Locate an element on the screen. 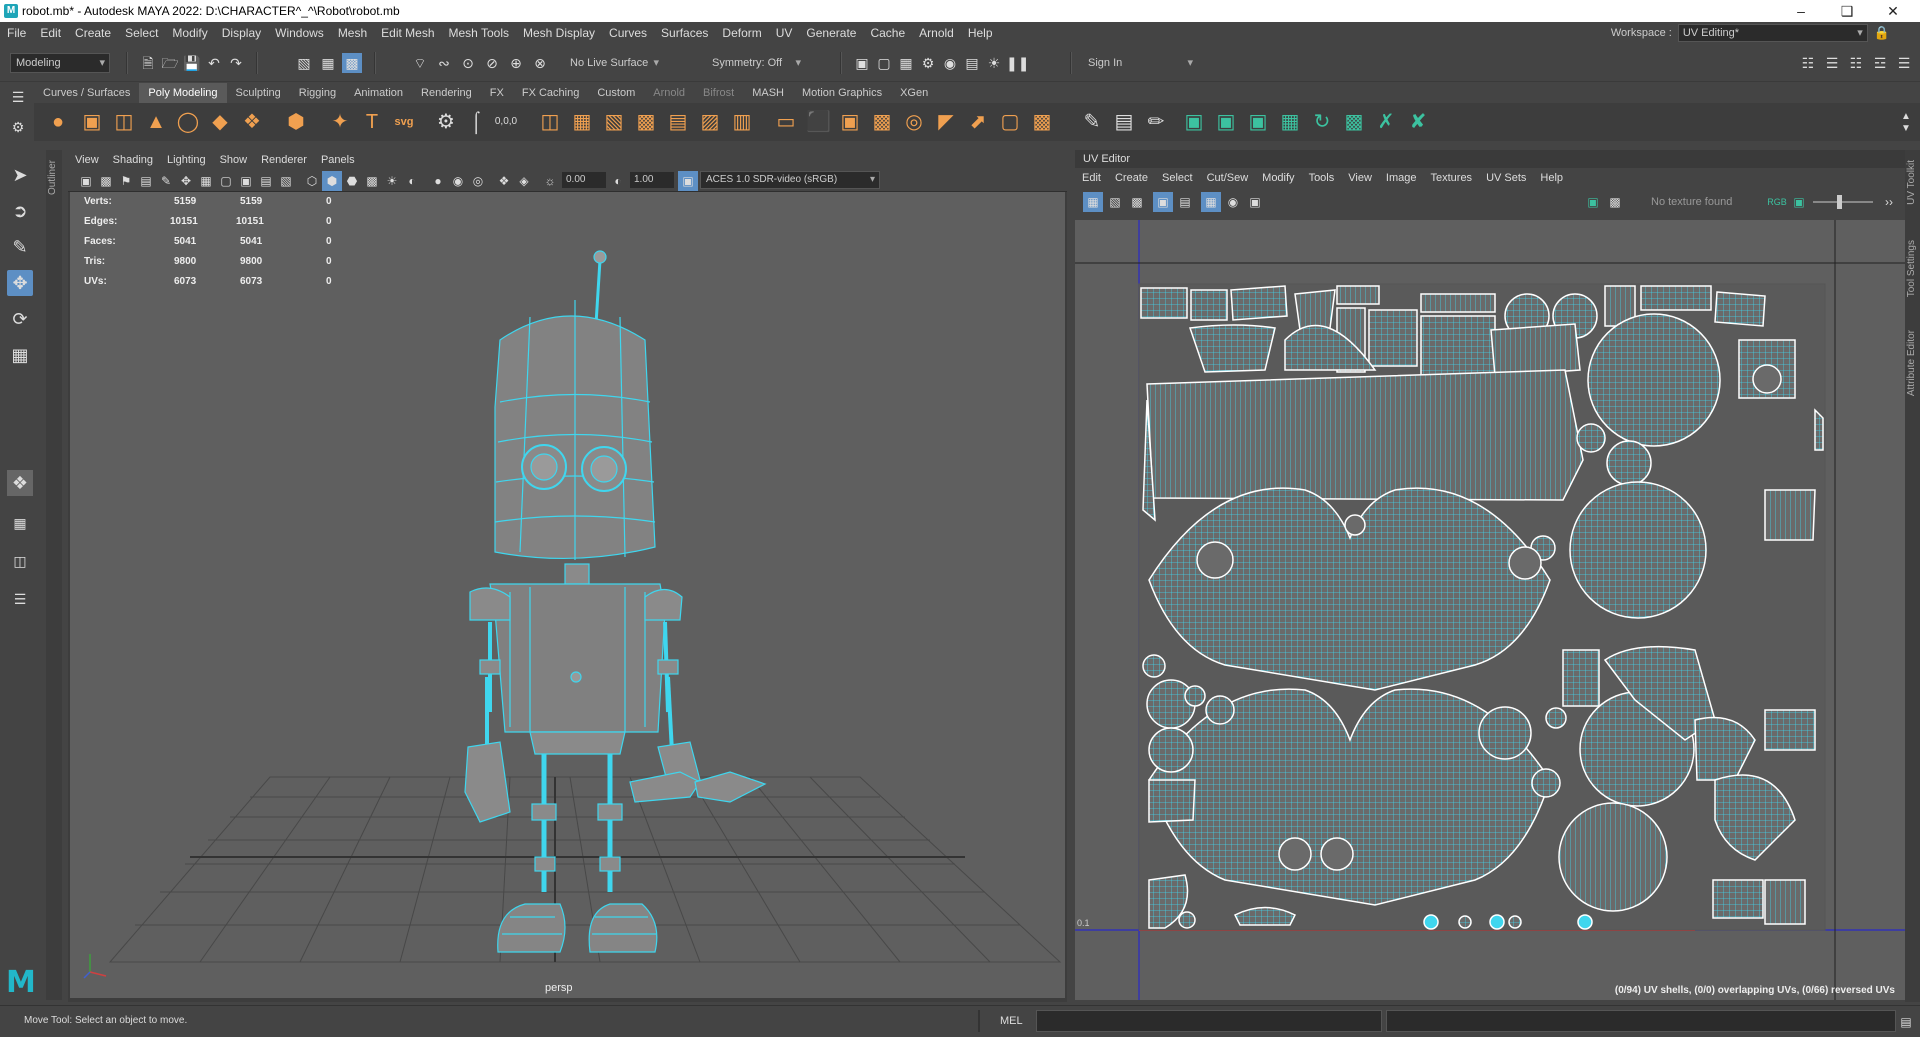 This screenshot has height=1037, width=1920. channel-box-icon: ☲ is located at coordinates (1880, 63).